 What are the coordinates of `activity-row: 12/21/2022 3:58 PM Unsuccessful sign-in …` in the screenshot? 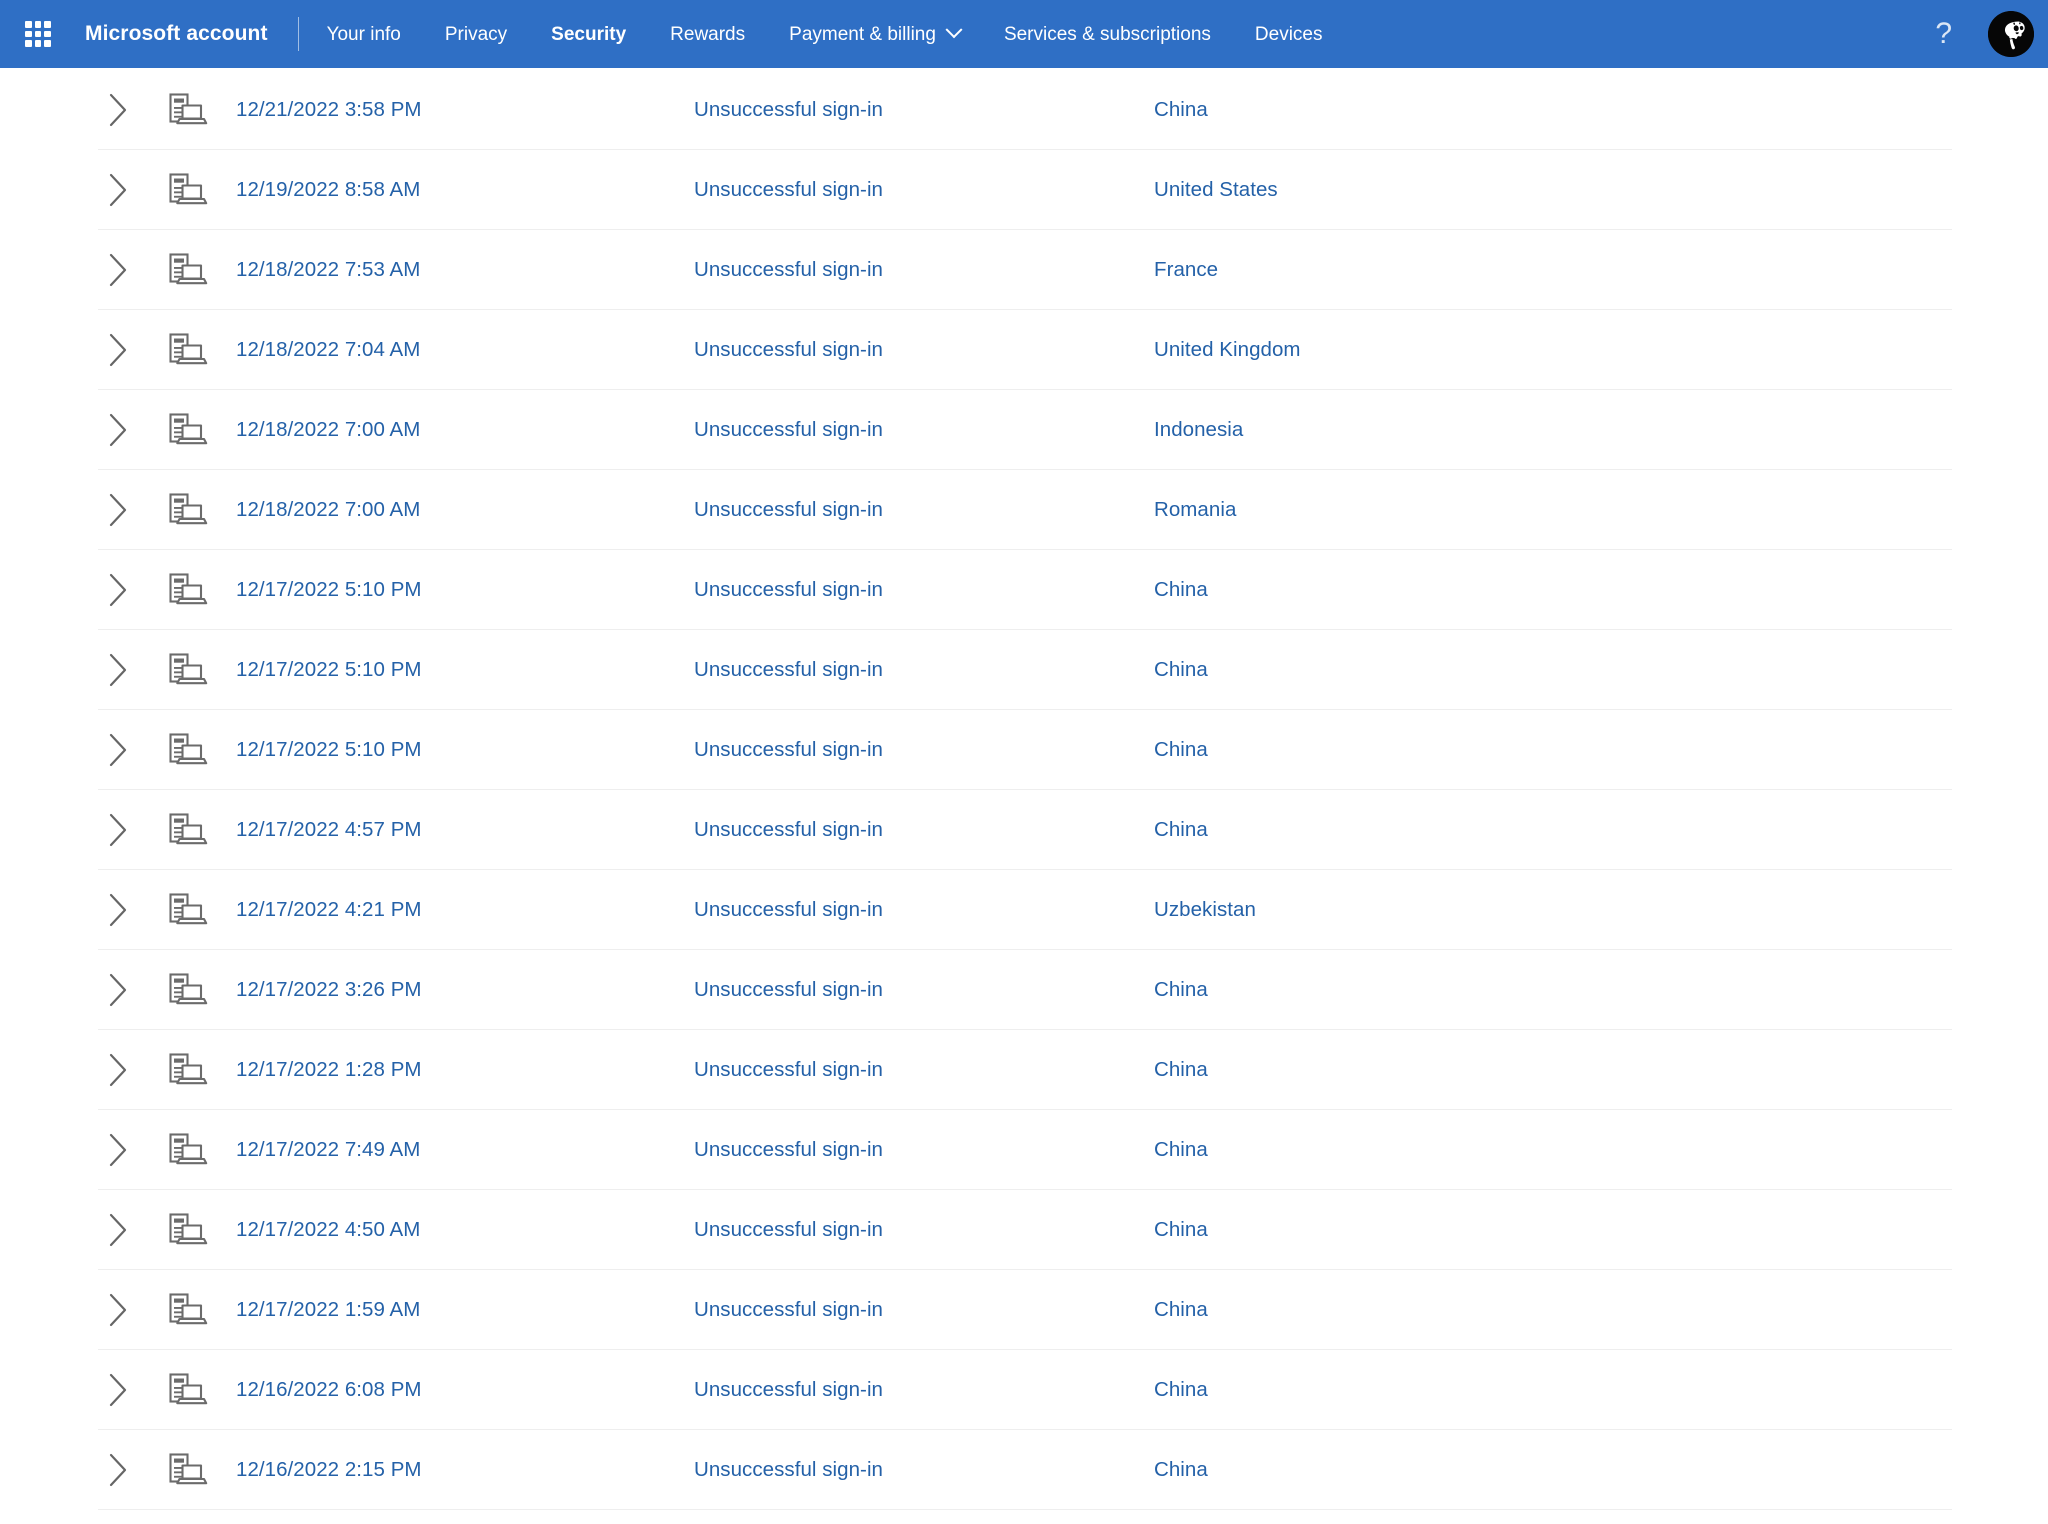 It's located at (1025, 110).